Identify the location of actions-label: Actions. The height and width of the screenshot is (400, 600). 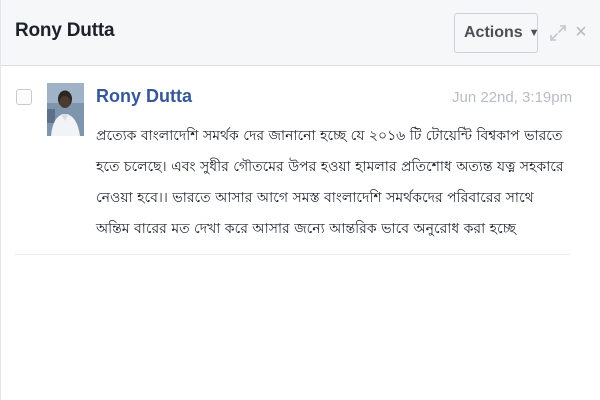
(493, 32).